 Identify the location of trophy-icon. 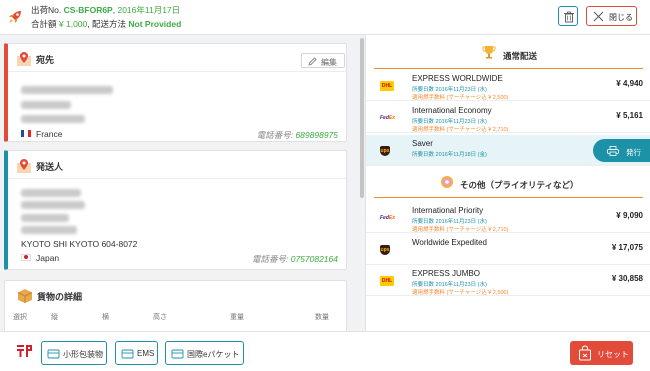
(489, 52).